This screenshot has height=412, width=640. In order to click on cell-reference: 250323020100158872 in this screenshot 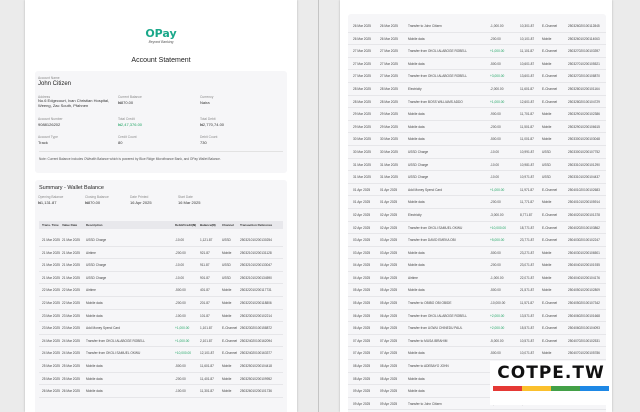, I will do `click(256, 328)`.